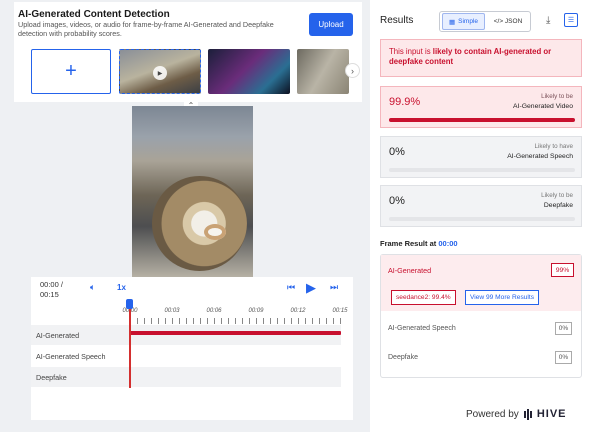 This screenshot has height=432, width=600. I want to click on tick-label: 00:12, so click(298, 311).